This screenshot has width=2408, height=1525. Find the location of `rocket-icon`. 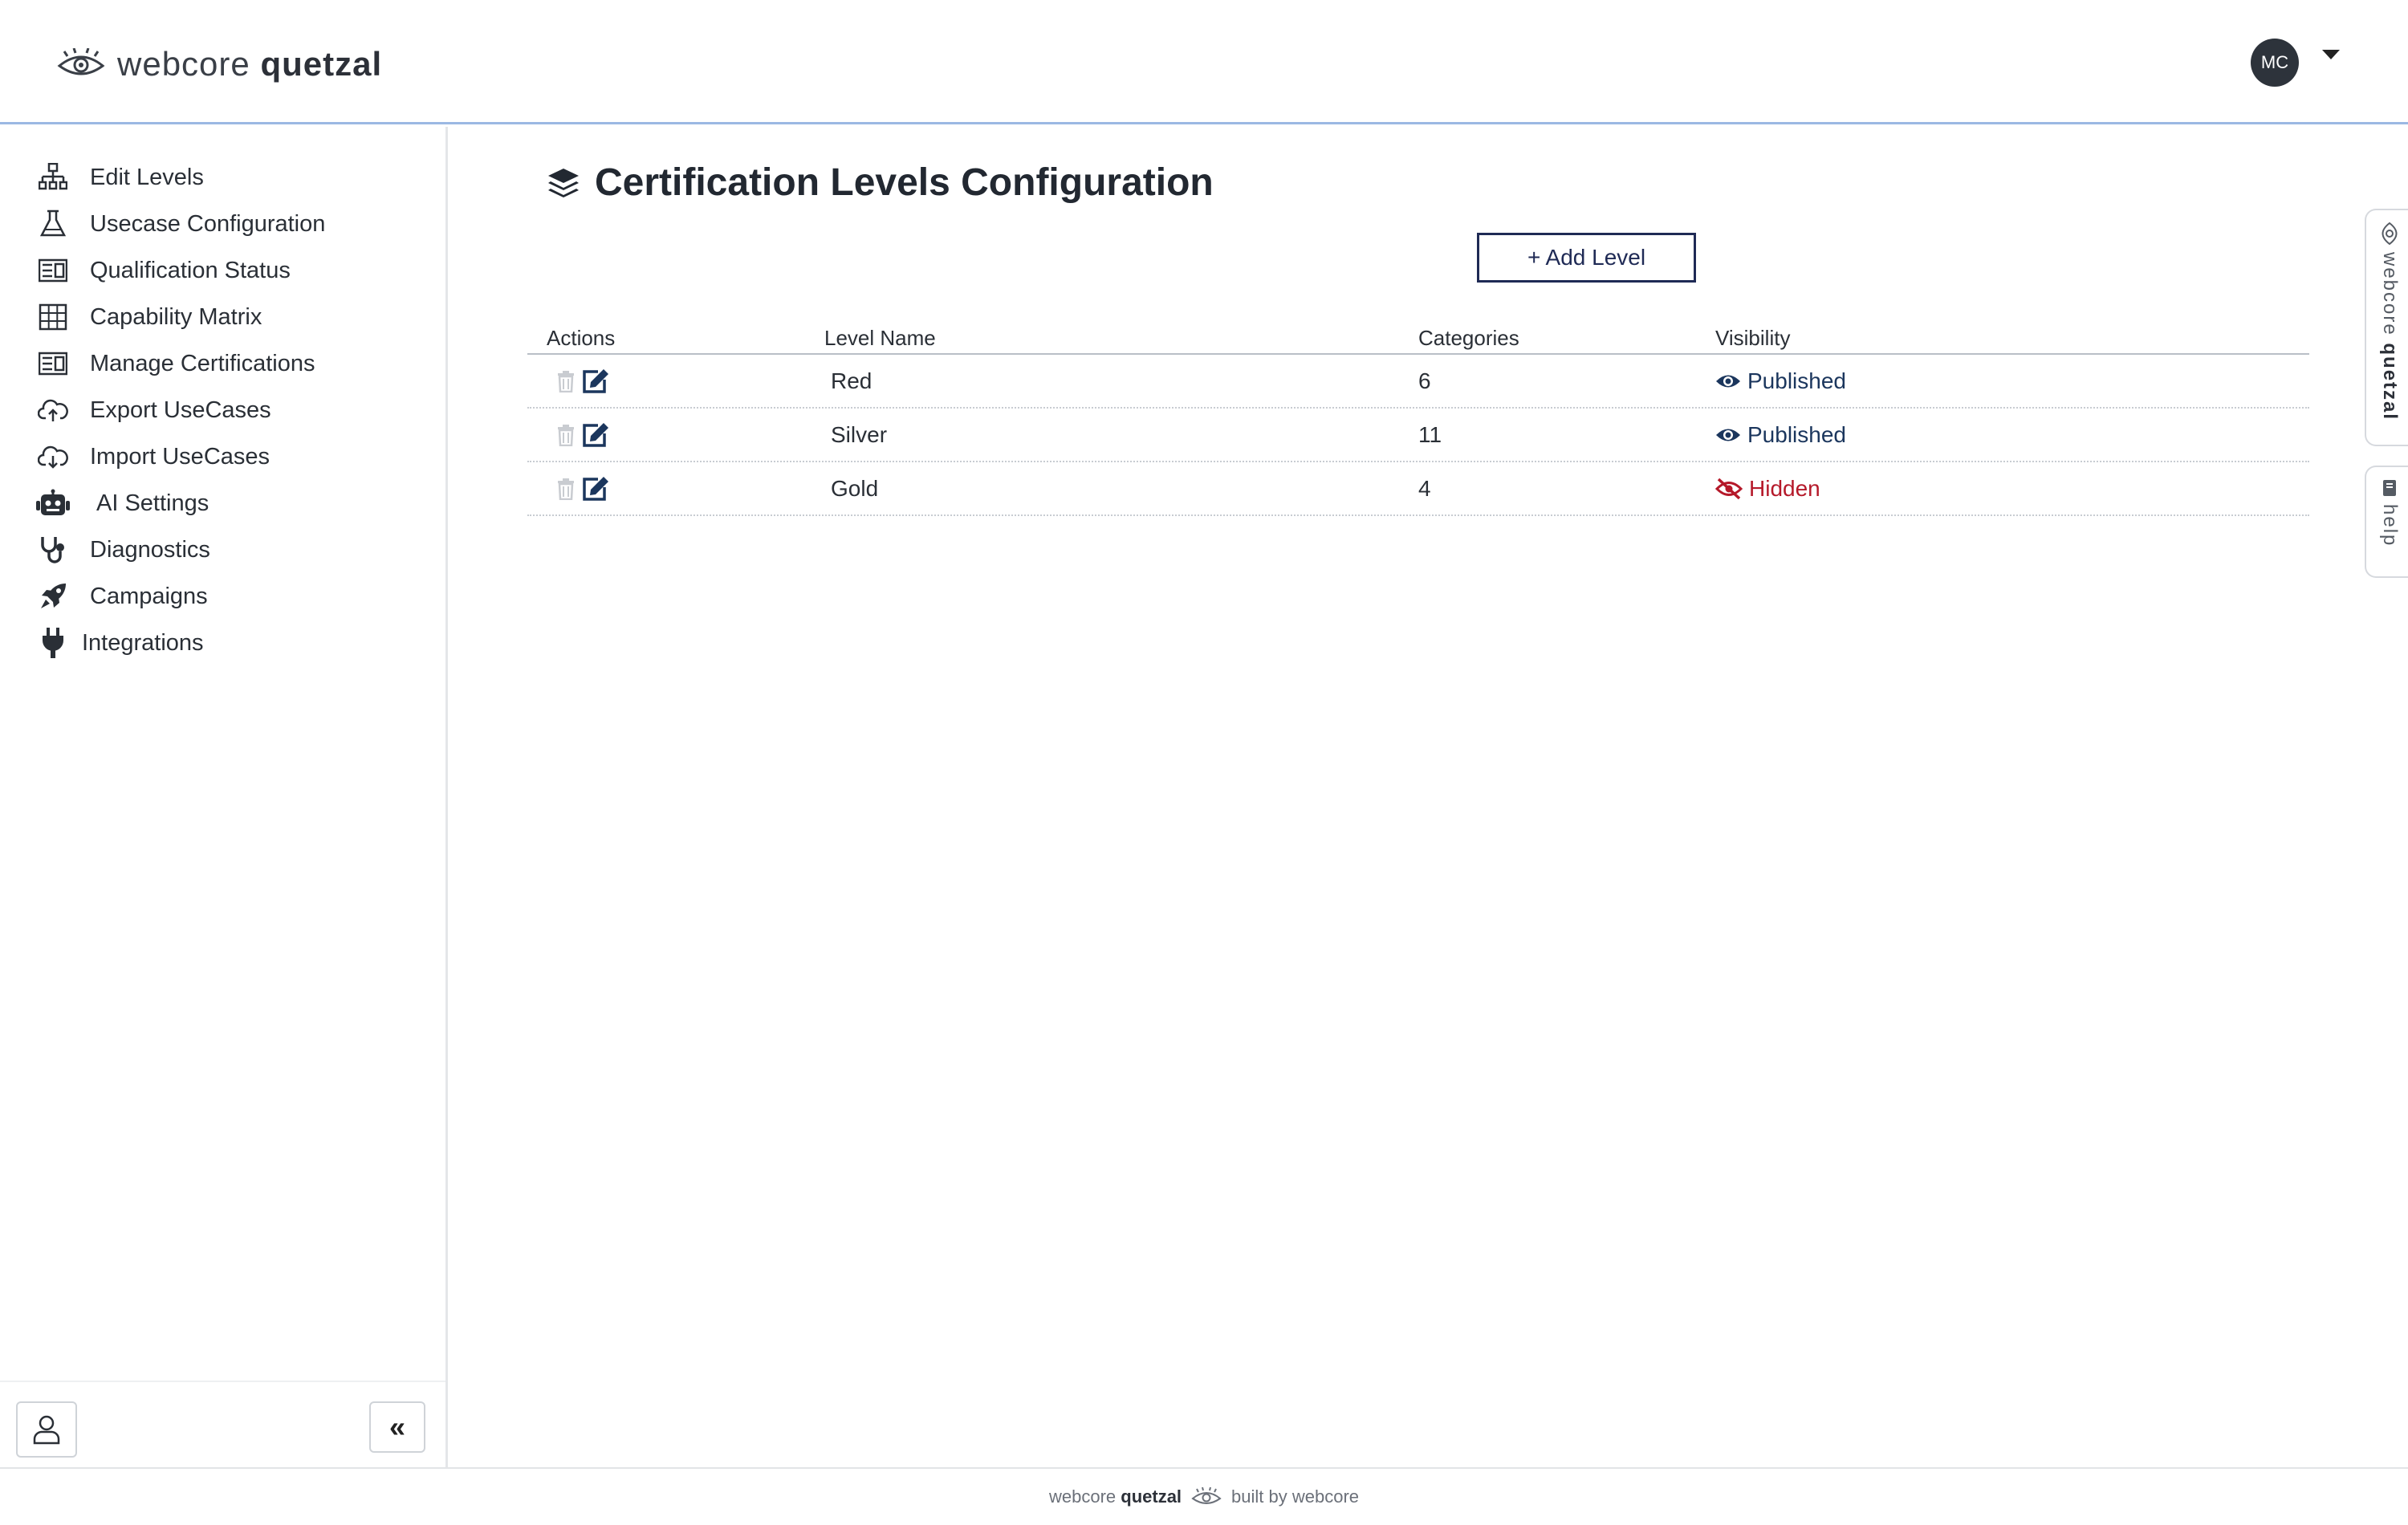

rocket-icon is located at coordinates (53, 597).